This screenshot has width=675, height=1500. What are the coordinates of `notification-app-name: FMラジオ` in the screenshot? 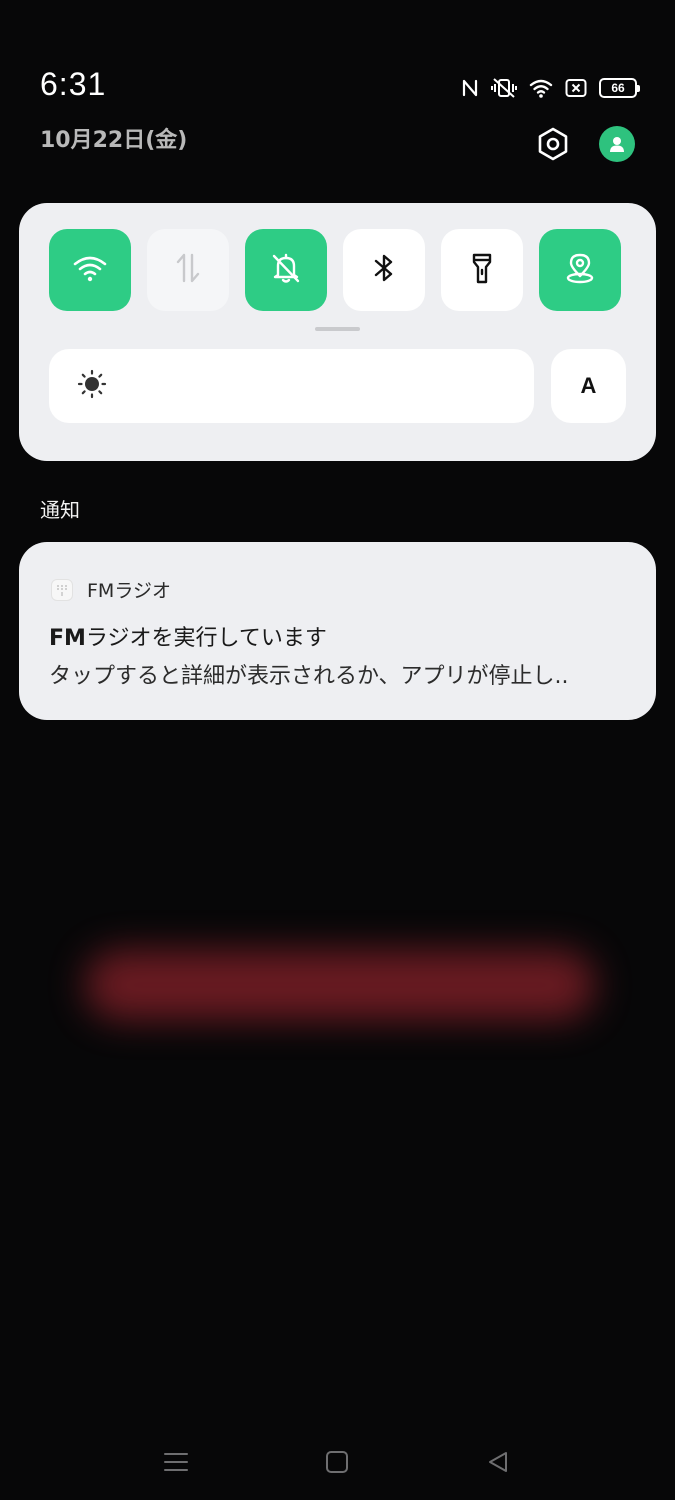 It's located at (129, 591).